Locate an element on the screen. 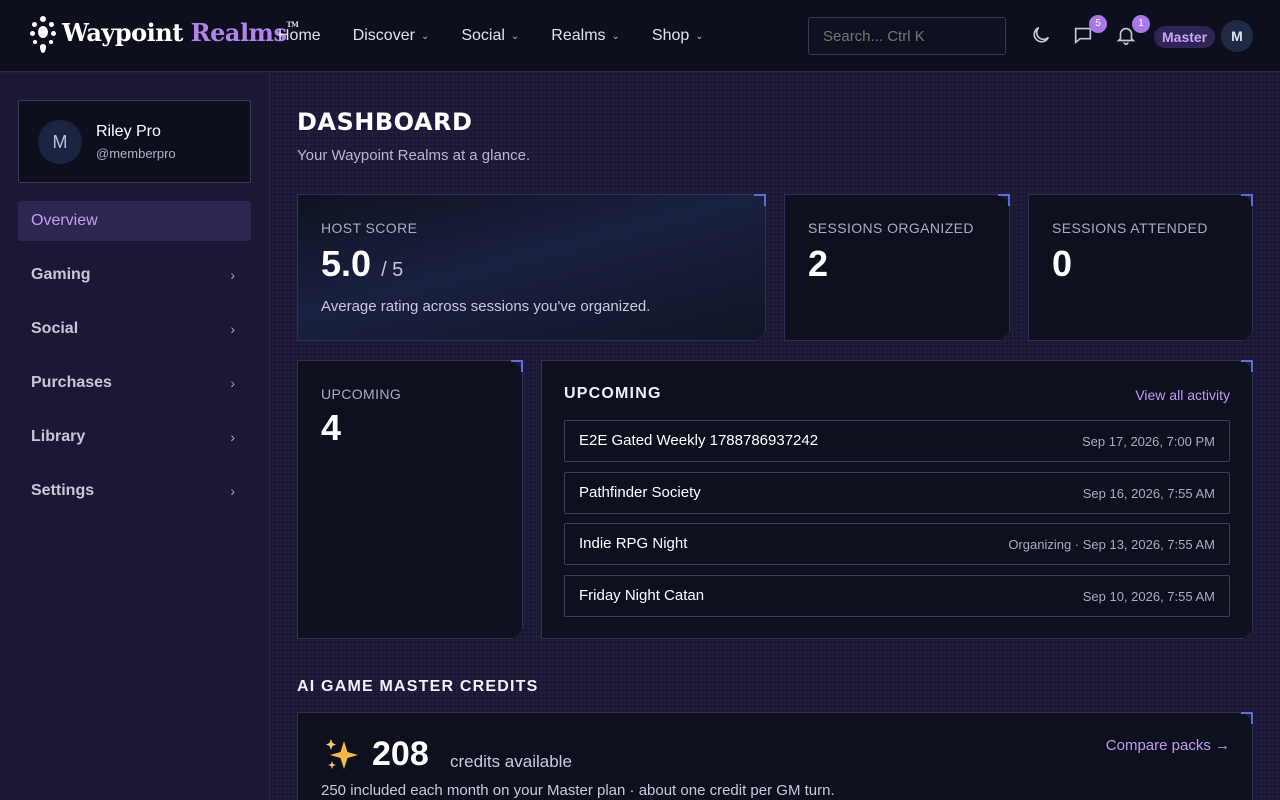  sidebar-item-gaming: Gaming › is located at coordinates (134, 275).